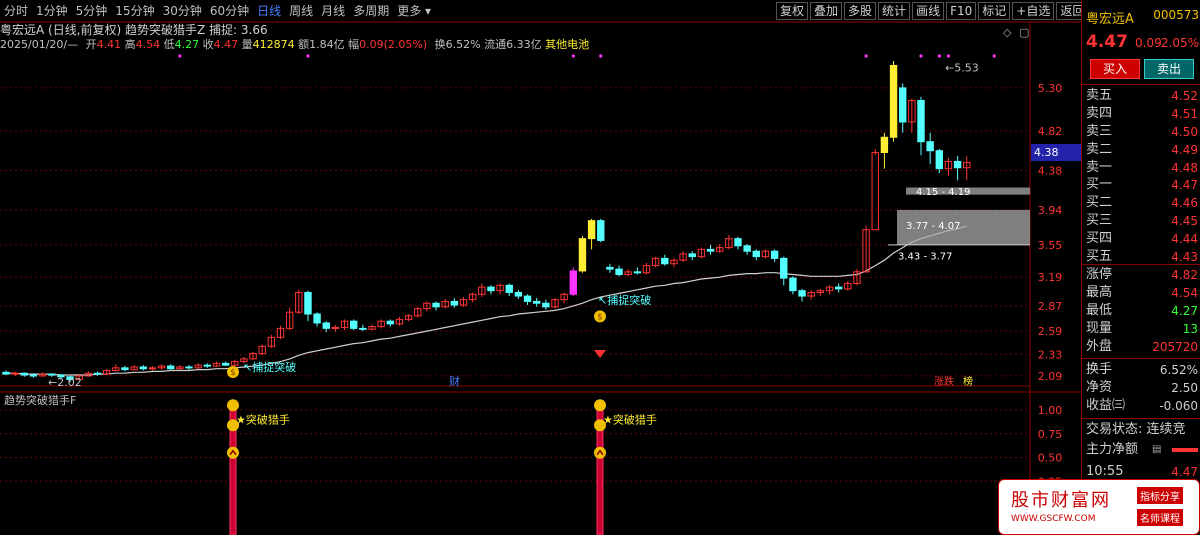  Describe the element at coordinates (1099, 238) in the screenshot. I see `bid-row-4-label: 买四` at that location.